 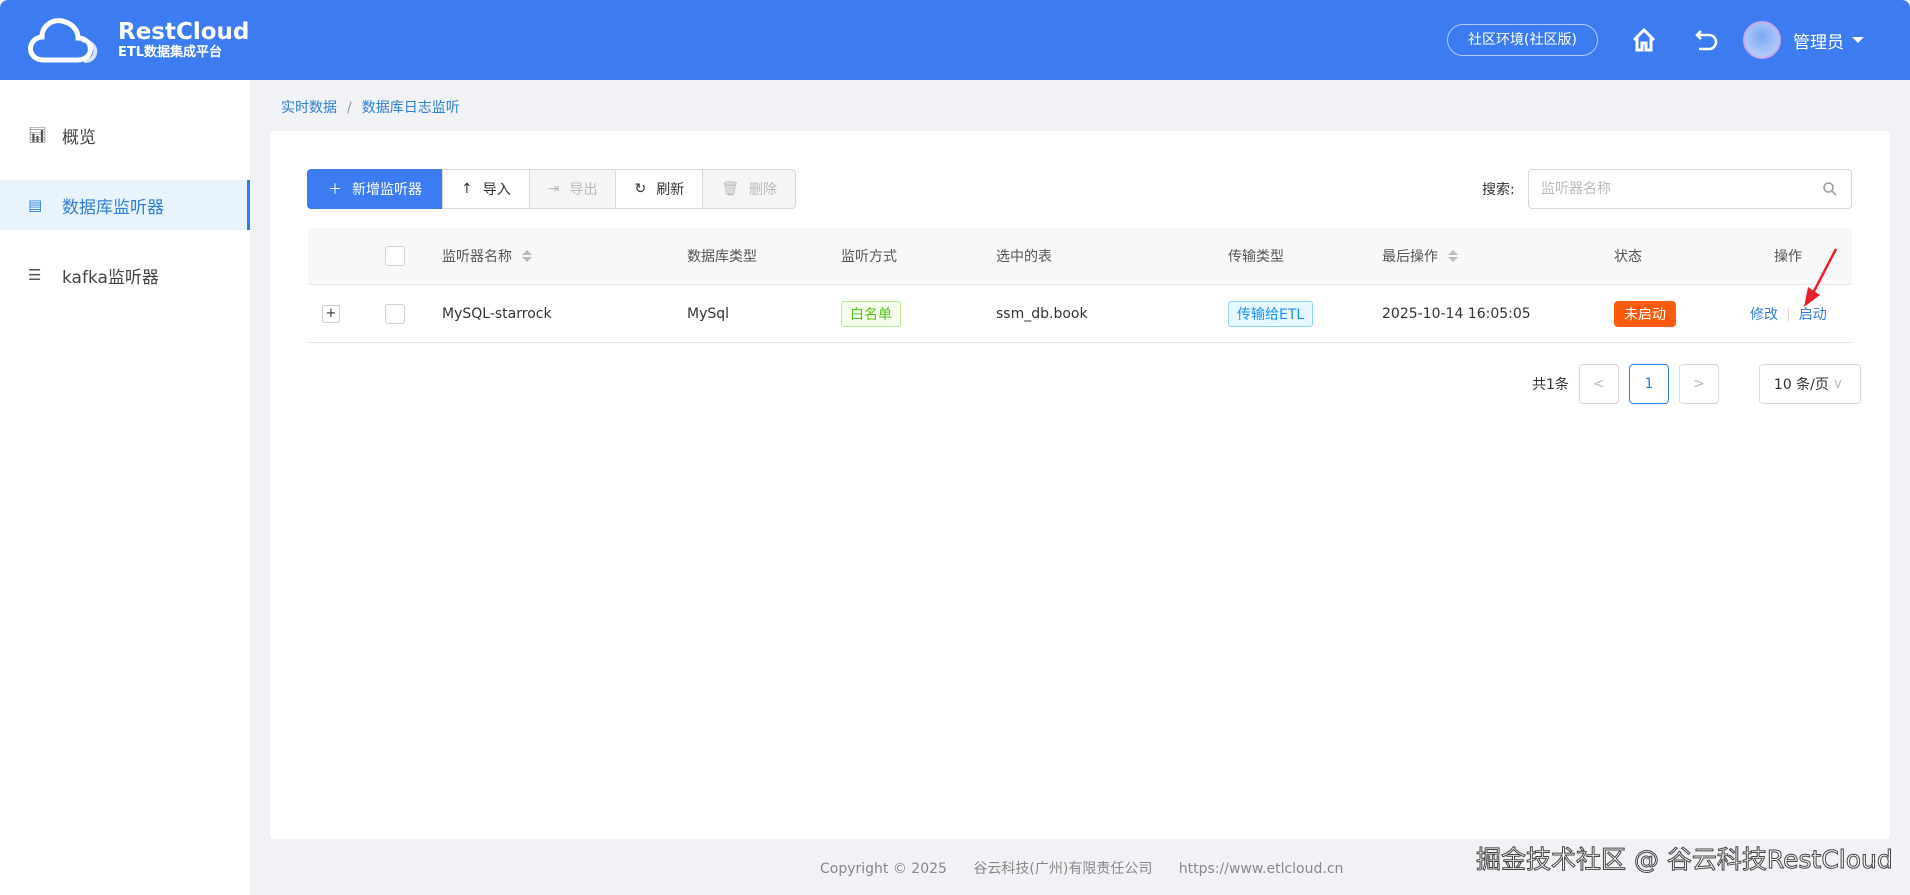 I want to click on back-icon, so click(x=1706, y=40).